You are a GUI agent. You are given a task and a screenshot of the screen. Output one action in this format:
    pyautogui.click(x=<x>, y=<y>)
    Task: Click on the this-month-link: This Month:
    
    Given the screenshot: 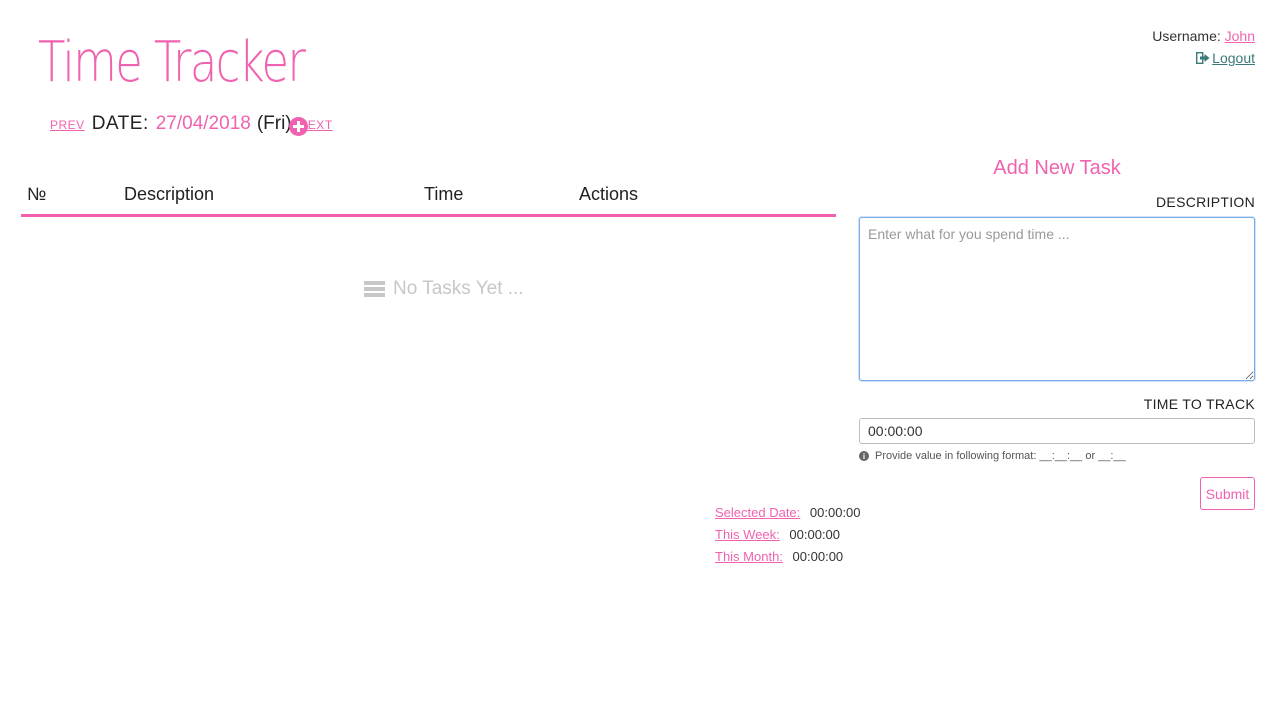 What is the action you would take?
    pyautogui.click(x=749, y=556)
    